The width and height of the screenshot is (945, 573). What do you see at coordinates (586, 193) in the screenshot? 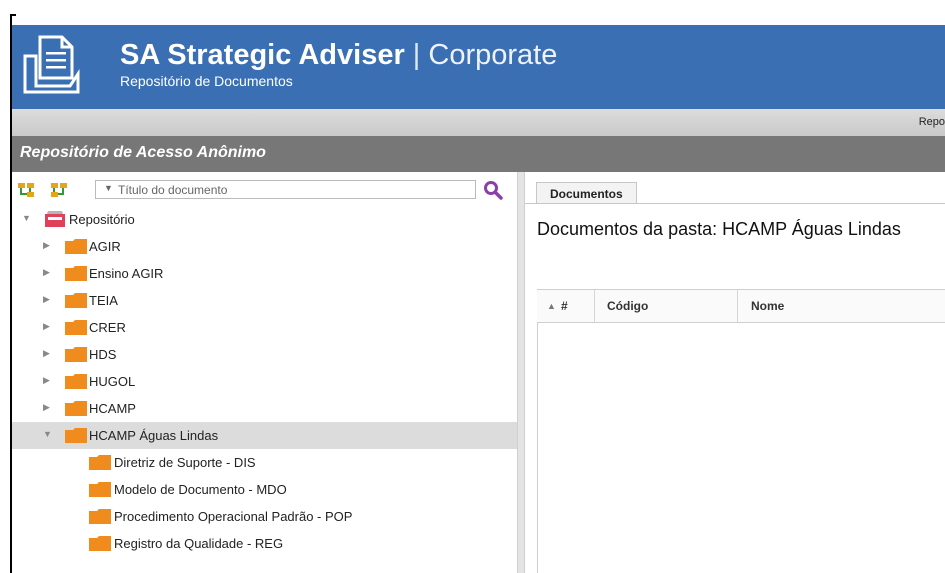
I see `tab-documentos: Documentos` at bounding box center [586, 193].